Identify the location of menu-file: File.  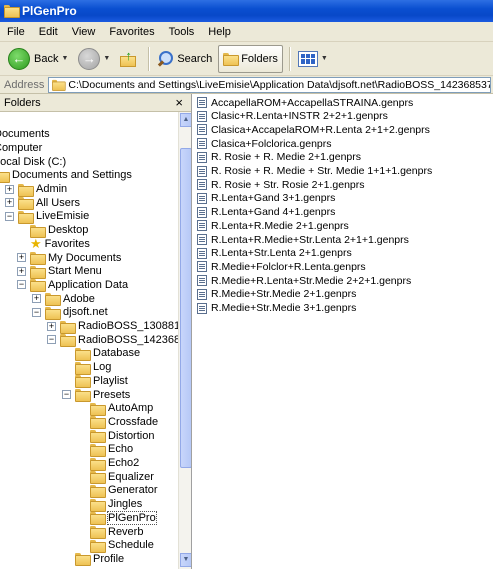
(16, 32).